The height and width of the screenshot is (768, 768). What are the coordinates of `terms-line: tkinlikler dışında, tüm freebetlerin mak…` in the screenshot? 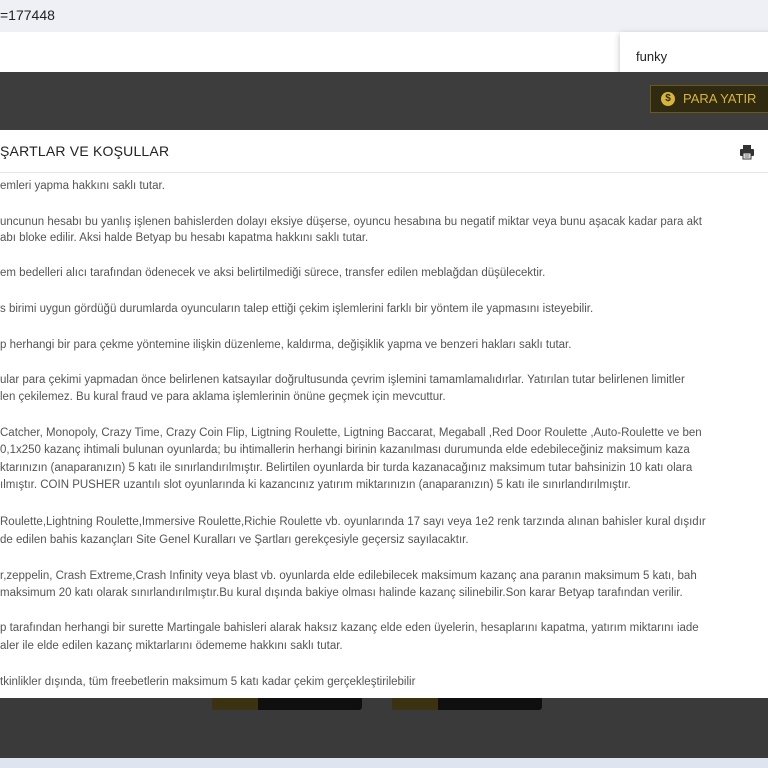 It's located at (208, 682).